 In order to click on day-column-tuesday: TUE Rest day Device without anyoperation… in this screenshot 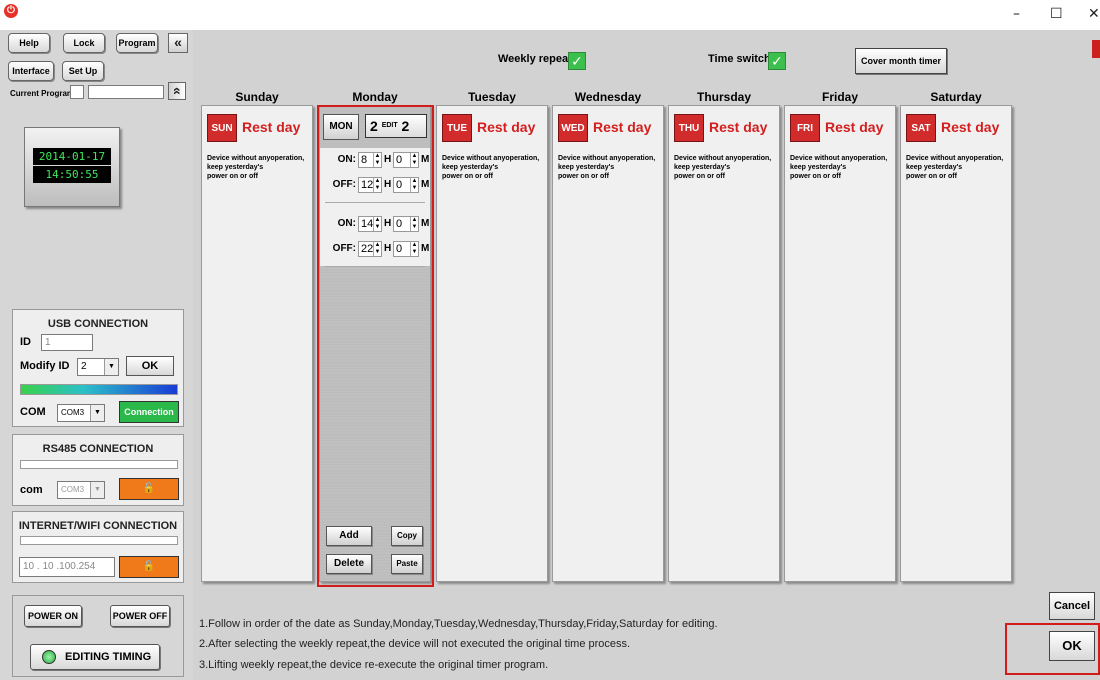, I will do `click(492, 343)`.